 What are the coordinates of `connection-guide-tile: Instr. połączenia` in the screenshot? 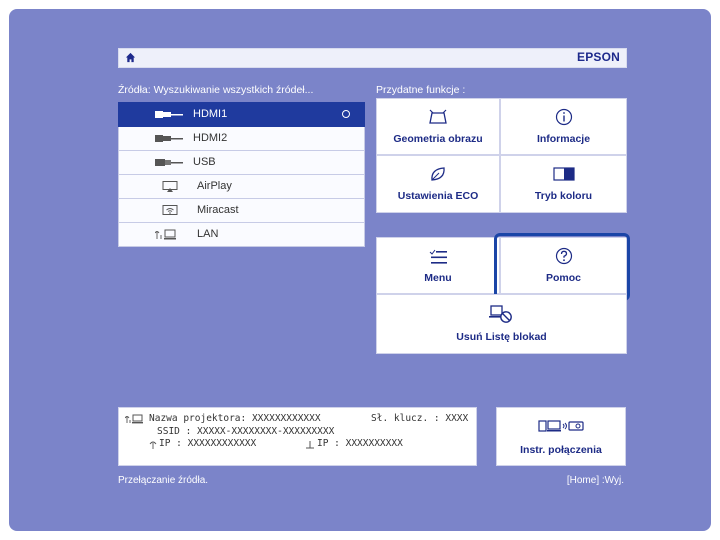 It's located at (561, 436).